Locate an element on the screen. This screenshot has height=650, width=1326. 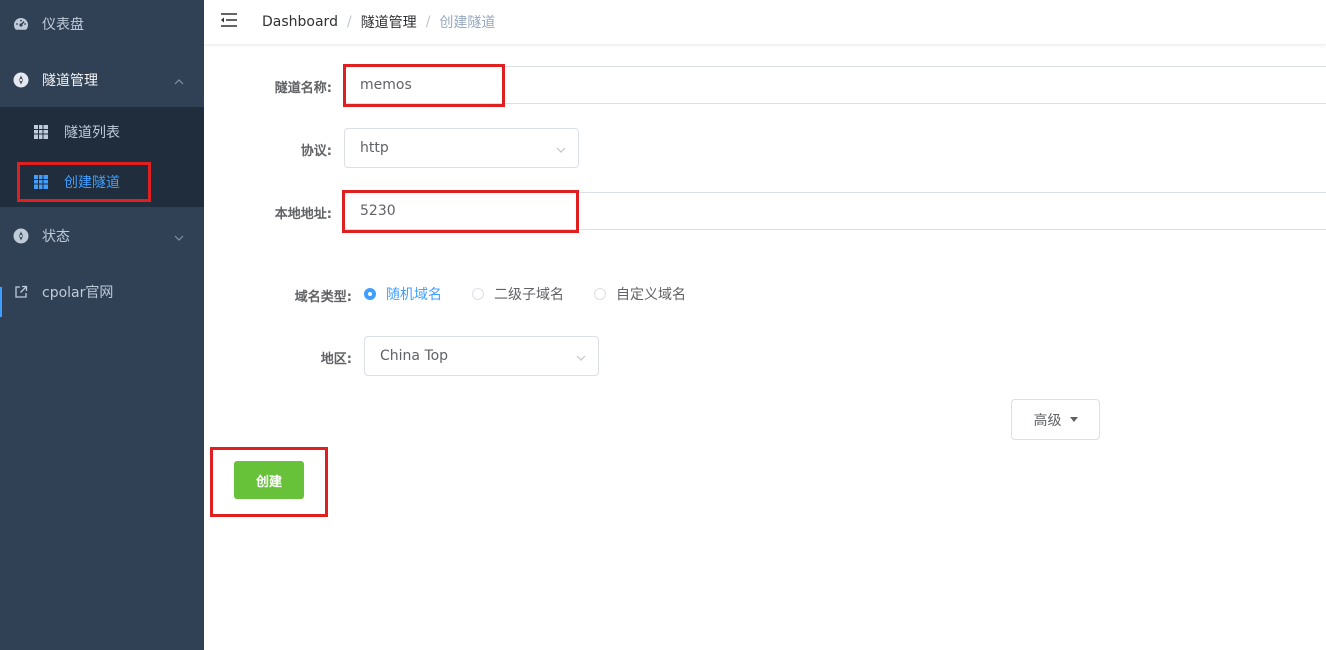
external-link-icon is located at coordinates (21, 292).